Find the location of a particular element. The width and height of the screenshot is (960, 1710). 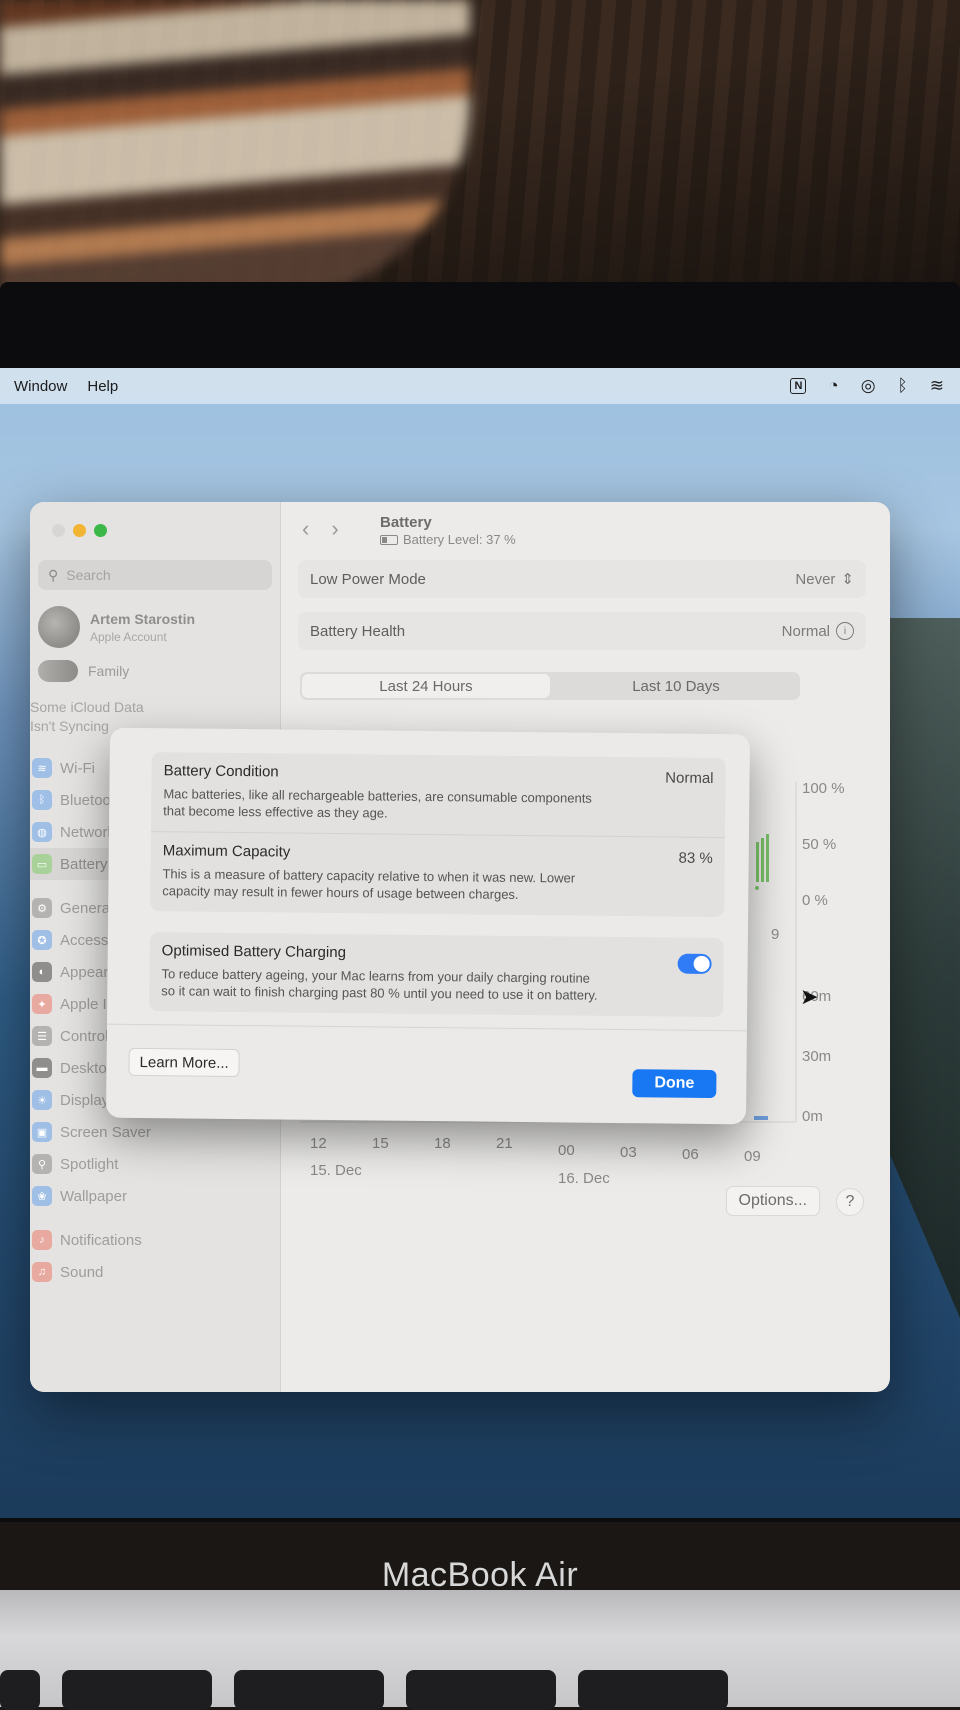

time-range-tabs: Last 24 Hours Last 10 Days is located at coordinates (550, 686).